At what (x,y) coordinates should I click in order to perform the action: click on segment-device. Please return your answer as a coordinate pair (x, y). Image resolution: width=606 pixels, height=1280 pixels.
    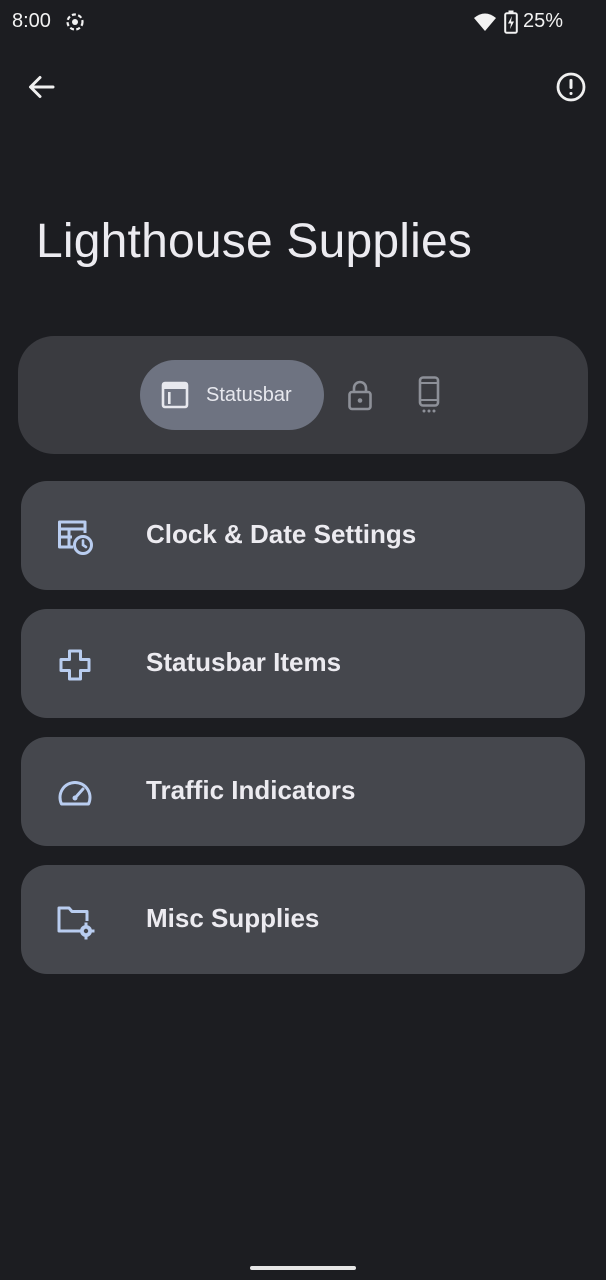
    Looking at the image, I should click on (429, 395).